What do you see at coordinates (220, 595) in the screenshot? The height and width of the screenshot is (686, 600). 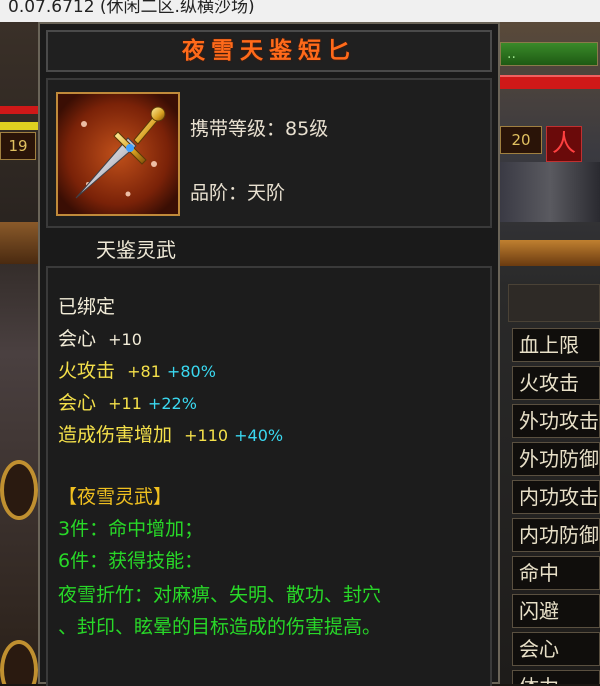 I see `set-skill-desc: 夜雪折竹：对麻痹、失明、散功、封穴` at bounding box center [220, 595].